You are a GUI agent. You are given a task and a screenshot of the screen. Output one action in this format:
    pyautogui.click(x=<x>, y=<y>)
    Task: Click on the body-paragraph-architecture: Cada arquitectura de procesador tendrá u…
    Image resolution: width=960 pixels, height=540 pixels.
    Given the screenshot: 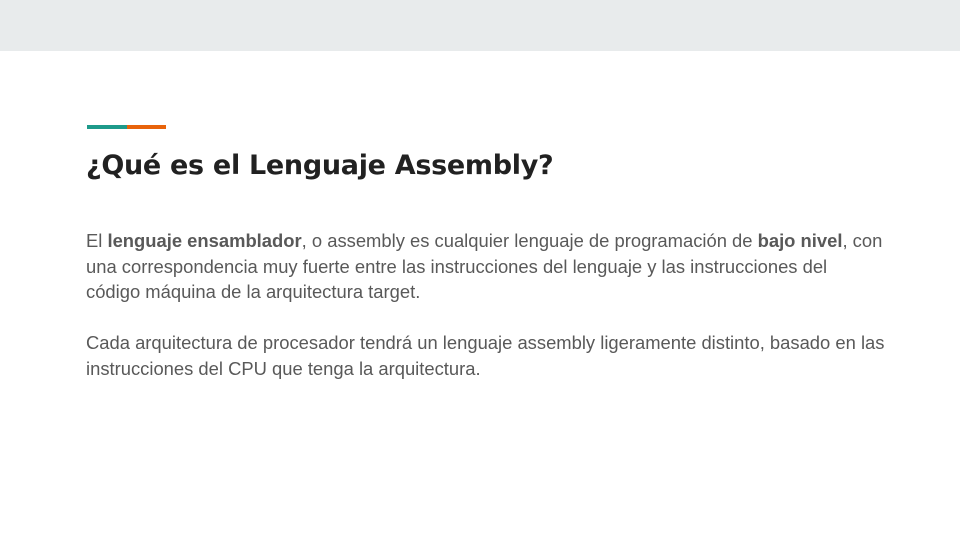 What is the action you would take?
    pyautogui.click(x=485, y=355)
    